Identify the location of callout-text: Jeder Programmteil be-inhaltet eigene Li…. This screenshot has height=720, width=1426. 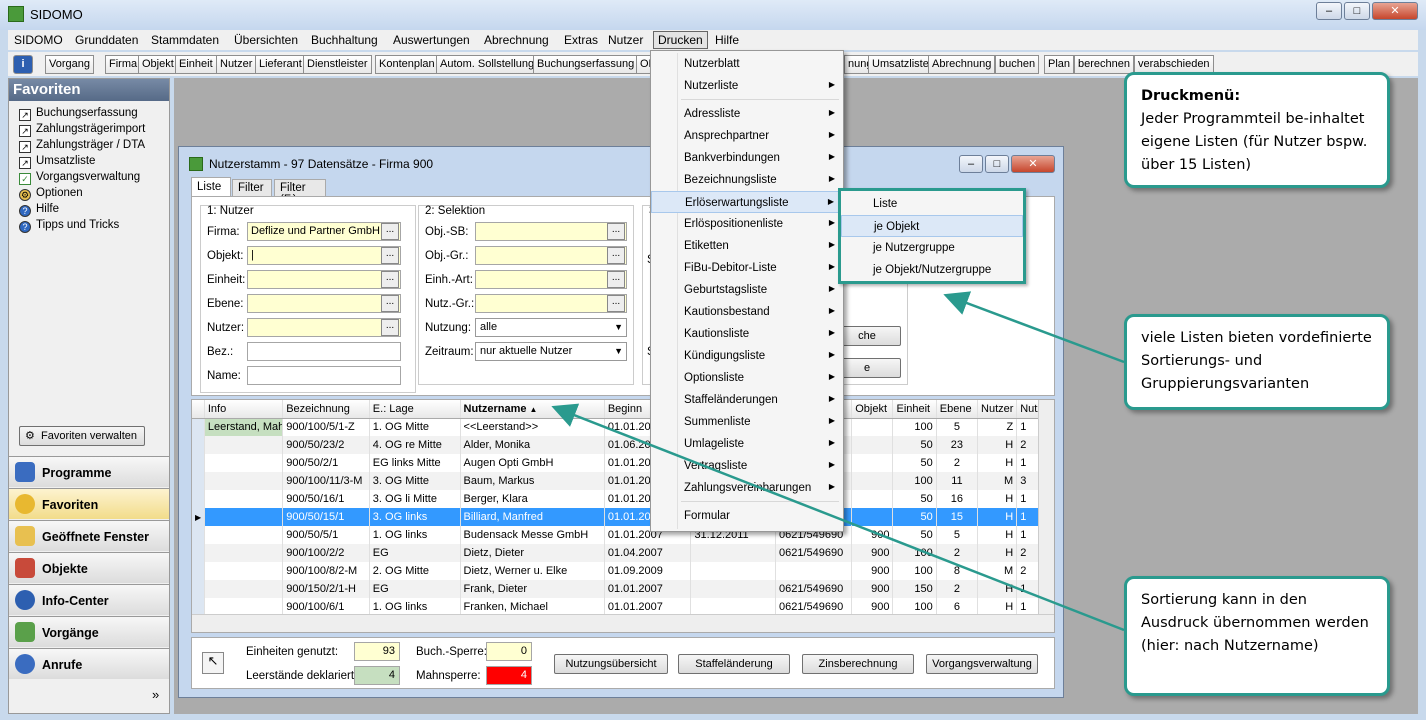
(1254, 142).